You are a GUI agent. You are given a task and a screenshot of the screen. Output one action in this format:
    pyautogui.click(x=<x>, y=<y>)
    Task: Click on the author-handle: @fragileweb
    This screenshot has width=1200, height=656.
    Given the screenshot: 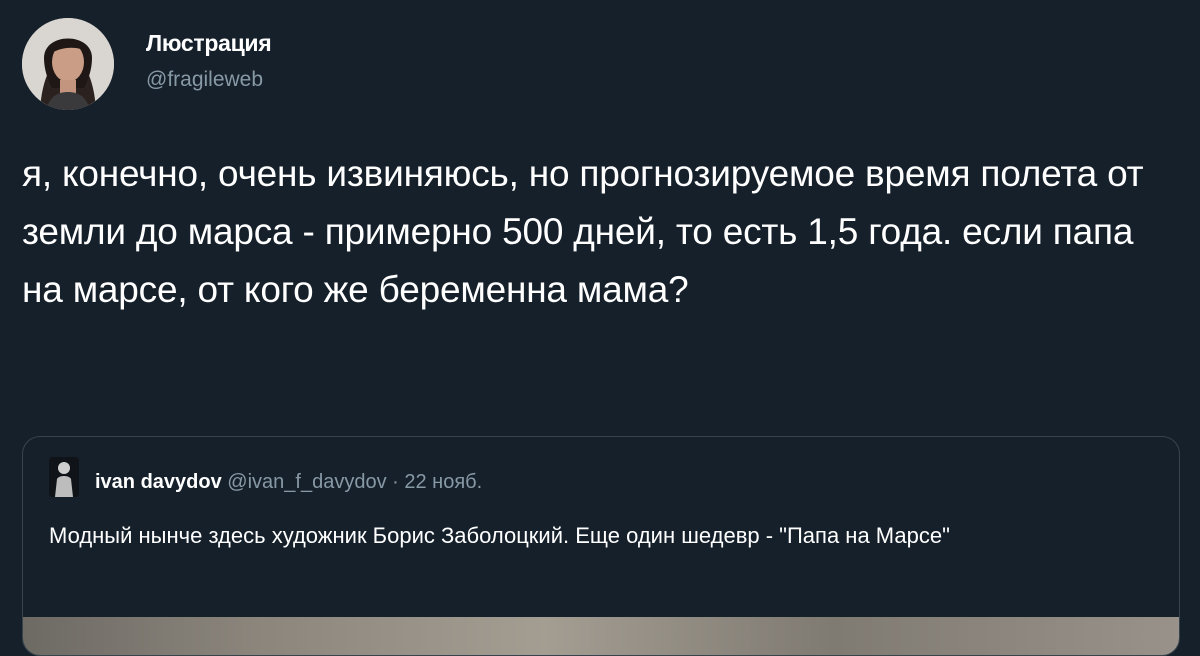 What is the action you would take?
    pyautogui.click(x=204, y=80)
    